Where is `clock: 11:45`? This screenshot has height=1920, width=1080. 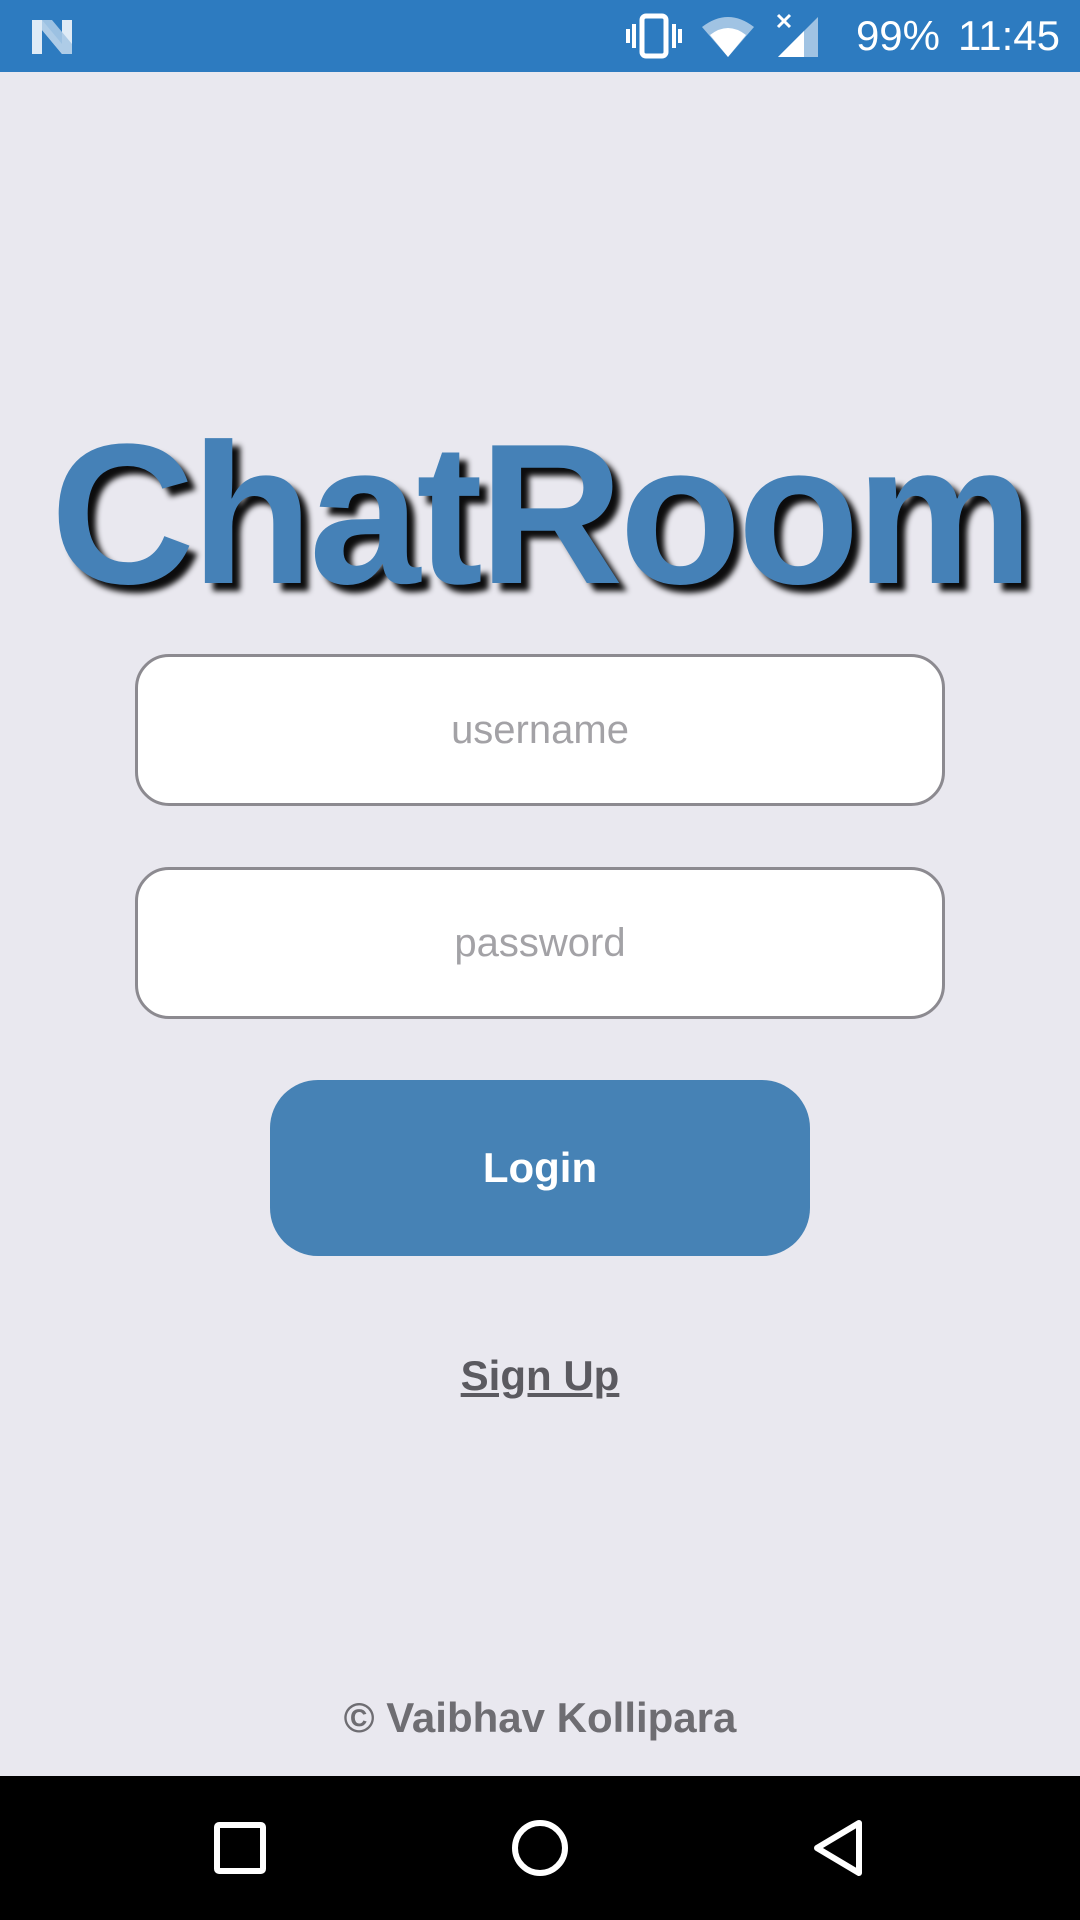 clock: 11:45 is located at coordinates (1009, 35).